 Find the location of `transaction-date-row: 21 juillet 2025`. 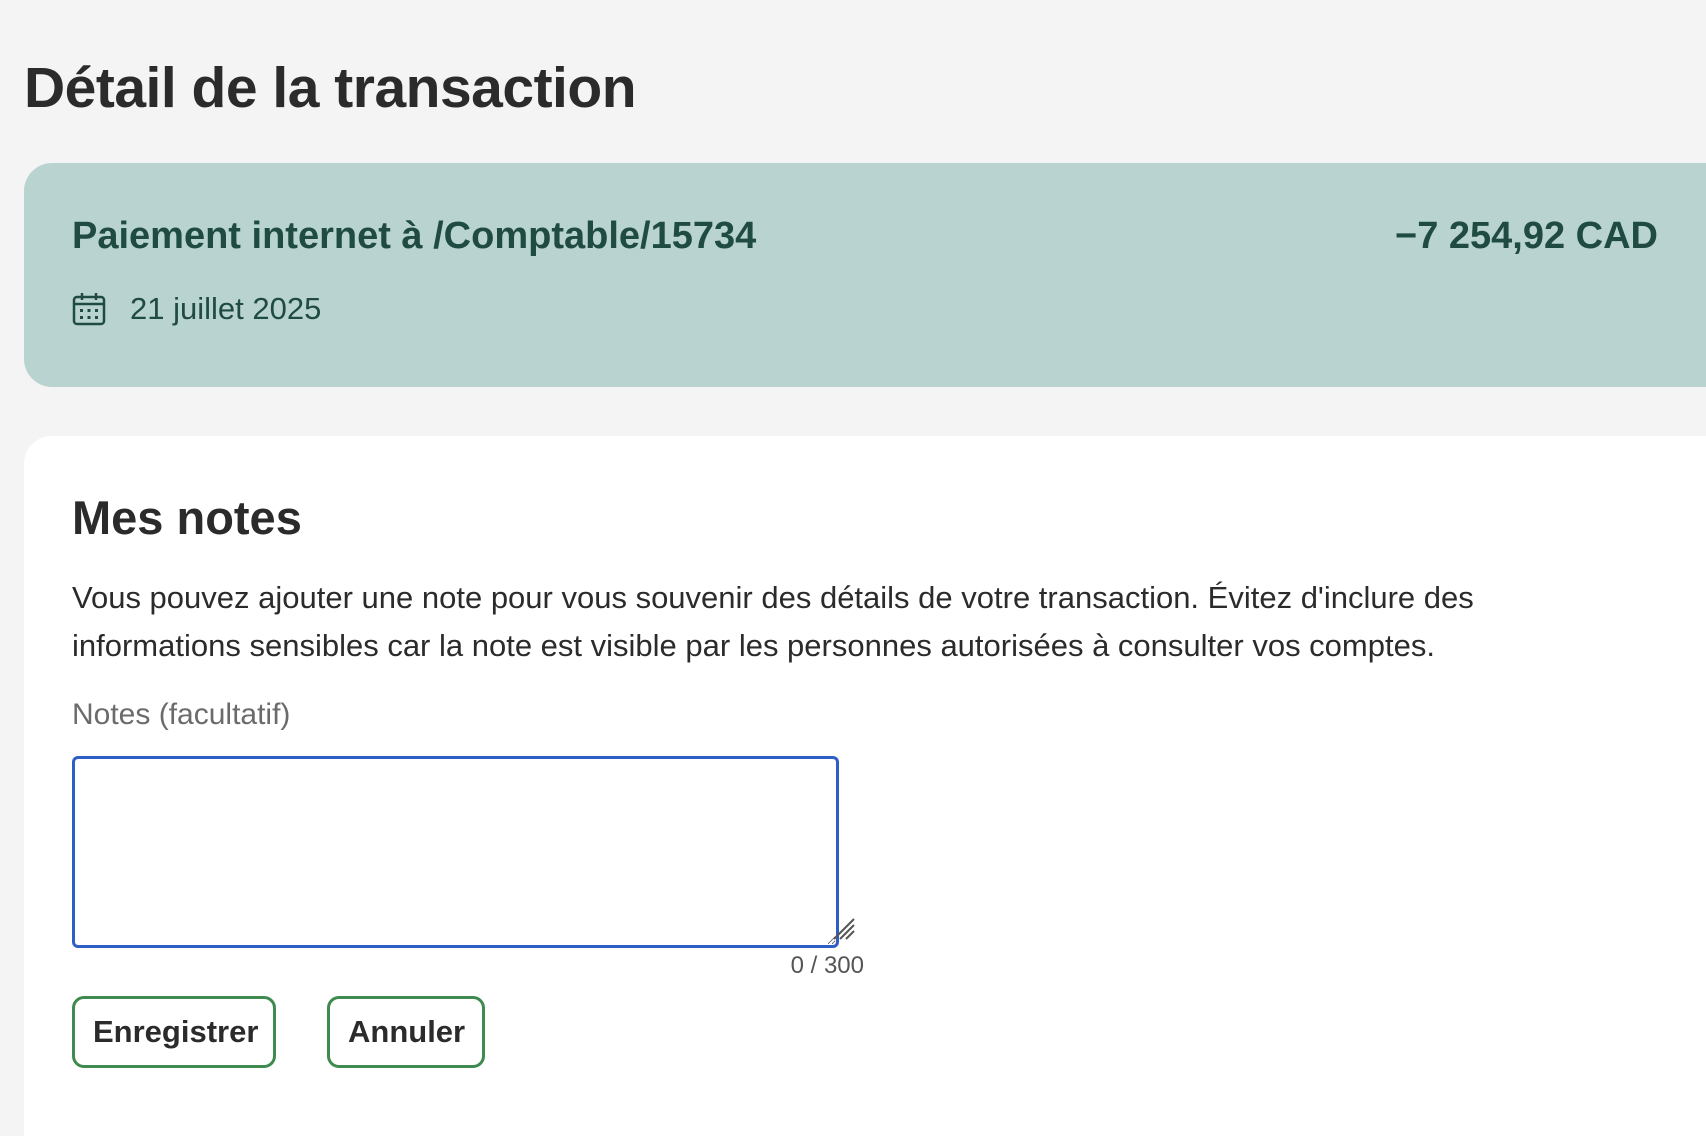

transaction-date-row: 21 juillet 2025 is located at coordinates (196, 309).